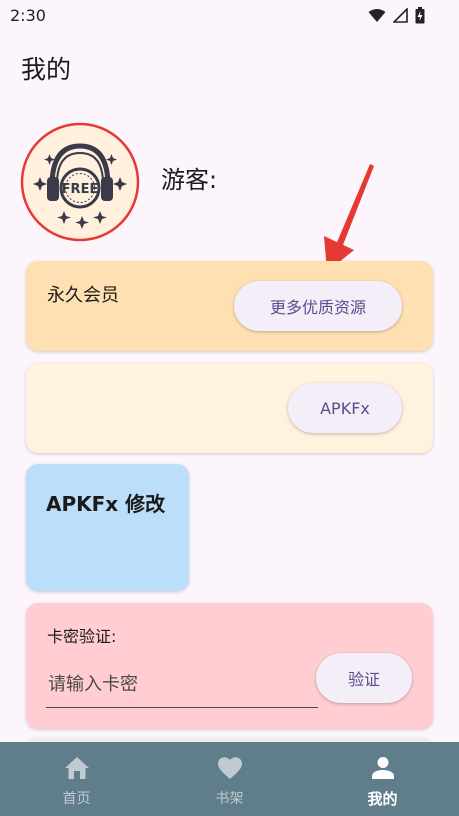 This screenshot has width=459, height=816. Describe the element at coordinates (382, 799) in the screenshot. I see `nav-label-mine: 我的` at that location.